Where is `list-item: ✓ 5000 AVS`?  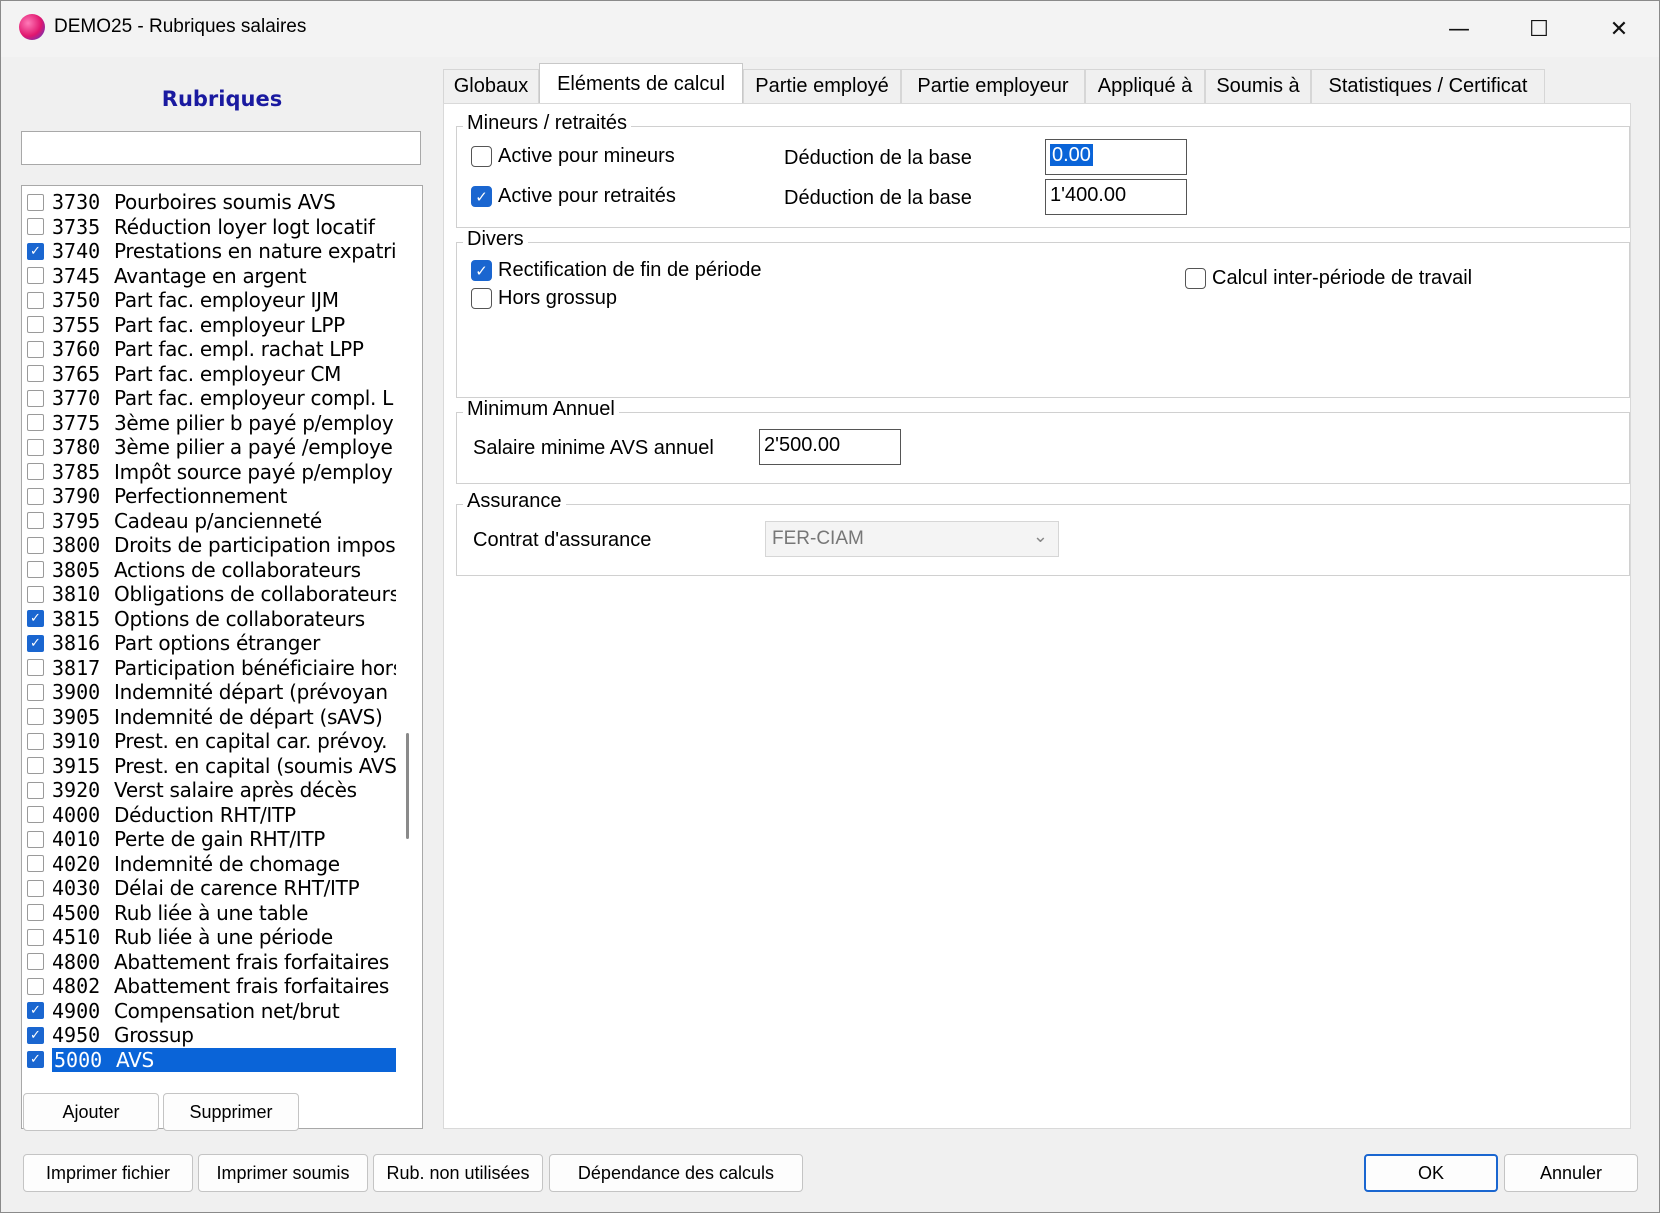
list-item: ✓ 5000 AVS is located at coordinates (209, 1060).